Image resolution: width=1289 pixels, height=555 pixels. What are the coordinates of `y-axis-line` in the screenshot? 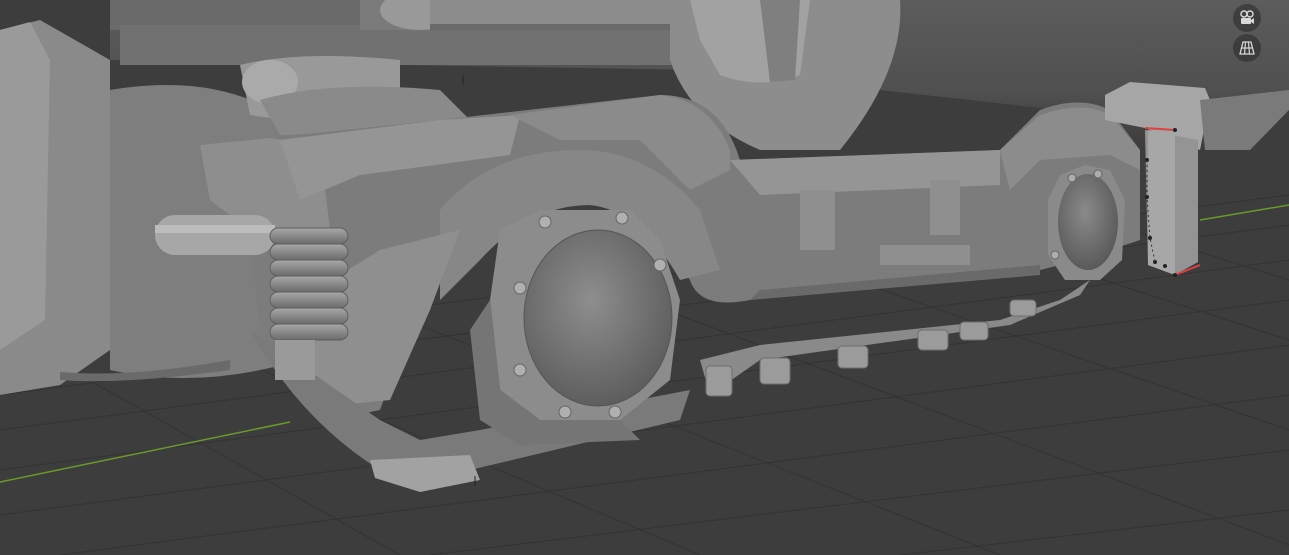 It's located at (145, 452).